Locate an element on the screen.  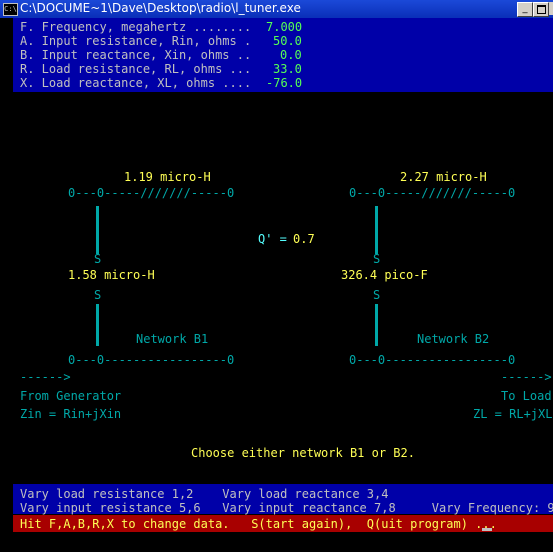
cmd-icon: C:\ is located at coordinates (10, 9).